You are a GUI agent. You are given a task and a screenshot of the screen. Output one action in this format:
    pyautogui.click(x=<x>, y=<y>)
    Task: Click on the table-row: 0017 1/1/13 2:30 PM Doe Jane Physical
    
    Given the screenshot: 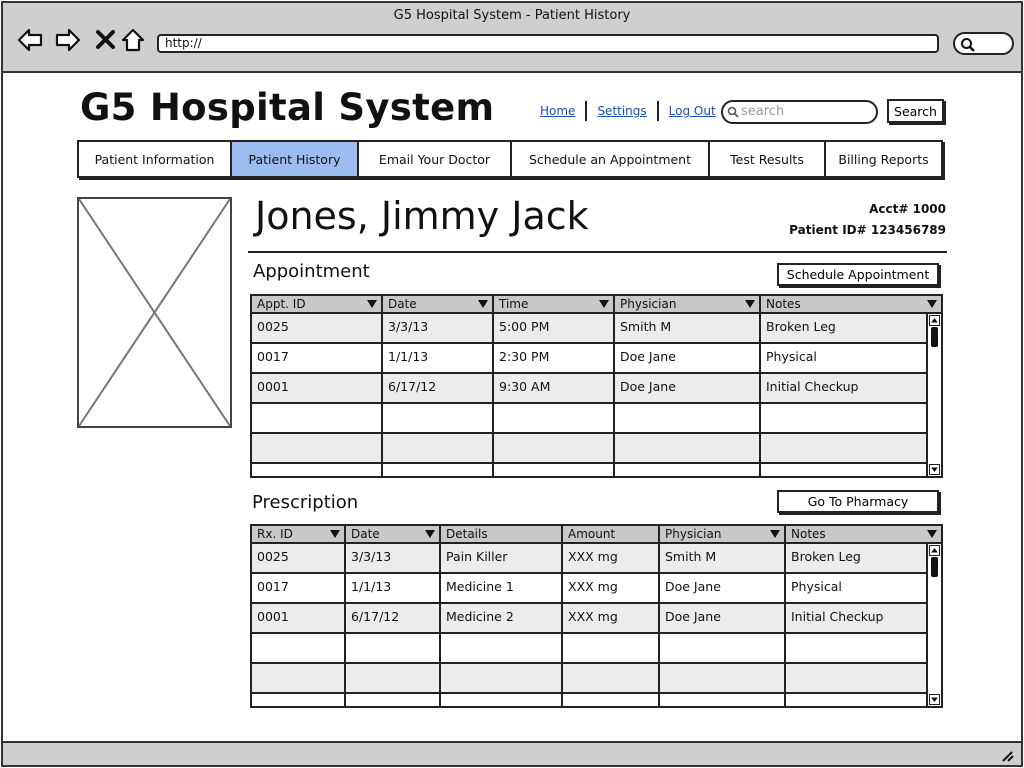 What is the action you would take?
    pyautogui.click(x=596, y=359)
    